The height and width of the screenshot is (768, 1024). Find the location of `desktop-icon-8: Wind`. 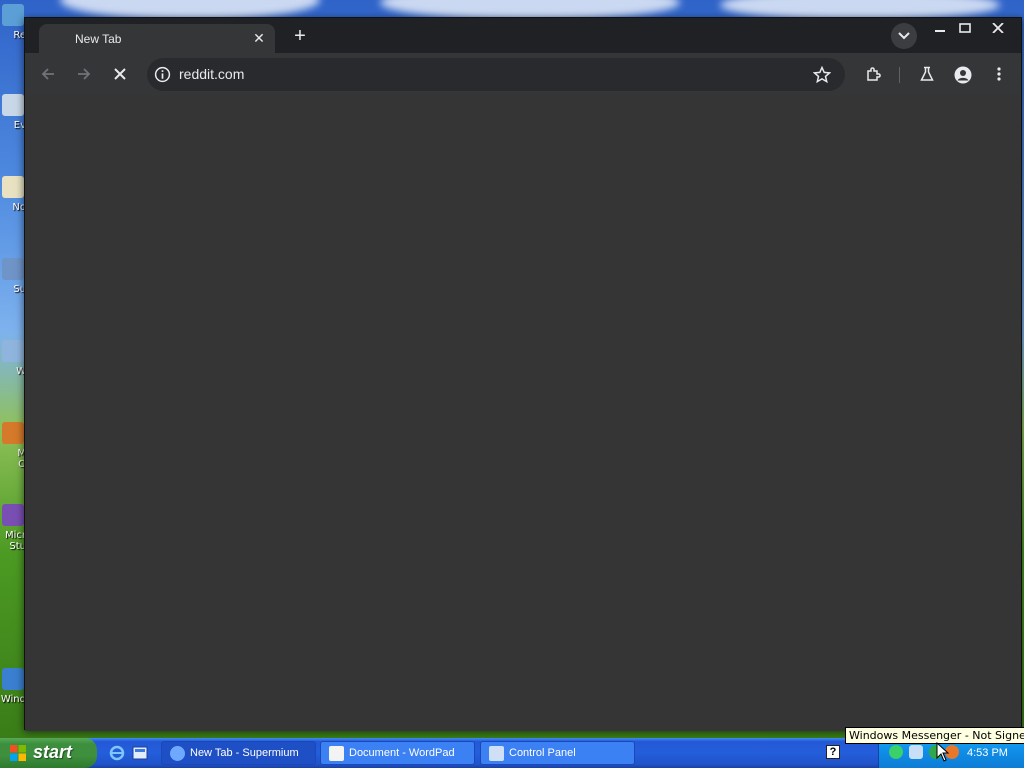

desktop-icon-8: Wind is located at coordinates (13, 686).